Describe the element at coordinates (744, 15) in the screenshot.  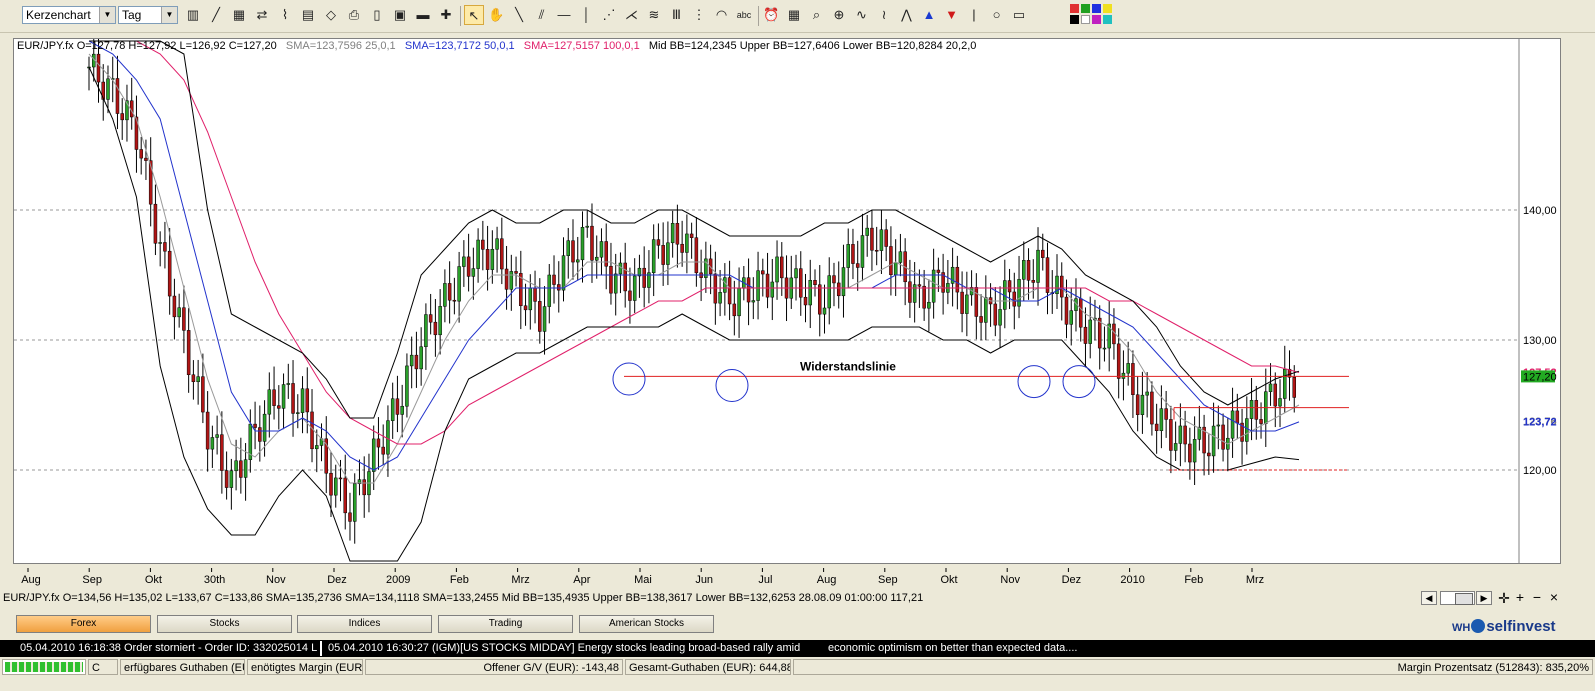
I see `text-icon: abc` at that location.